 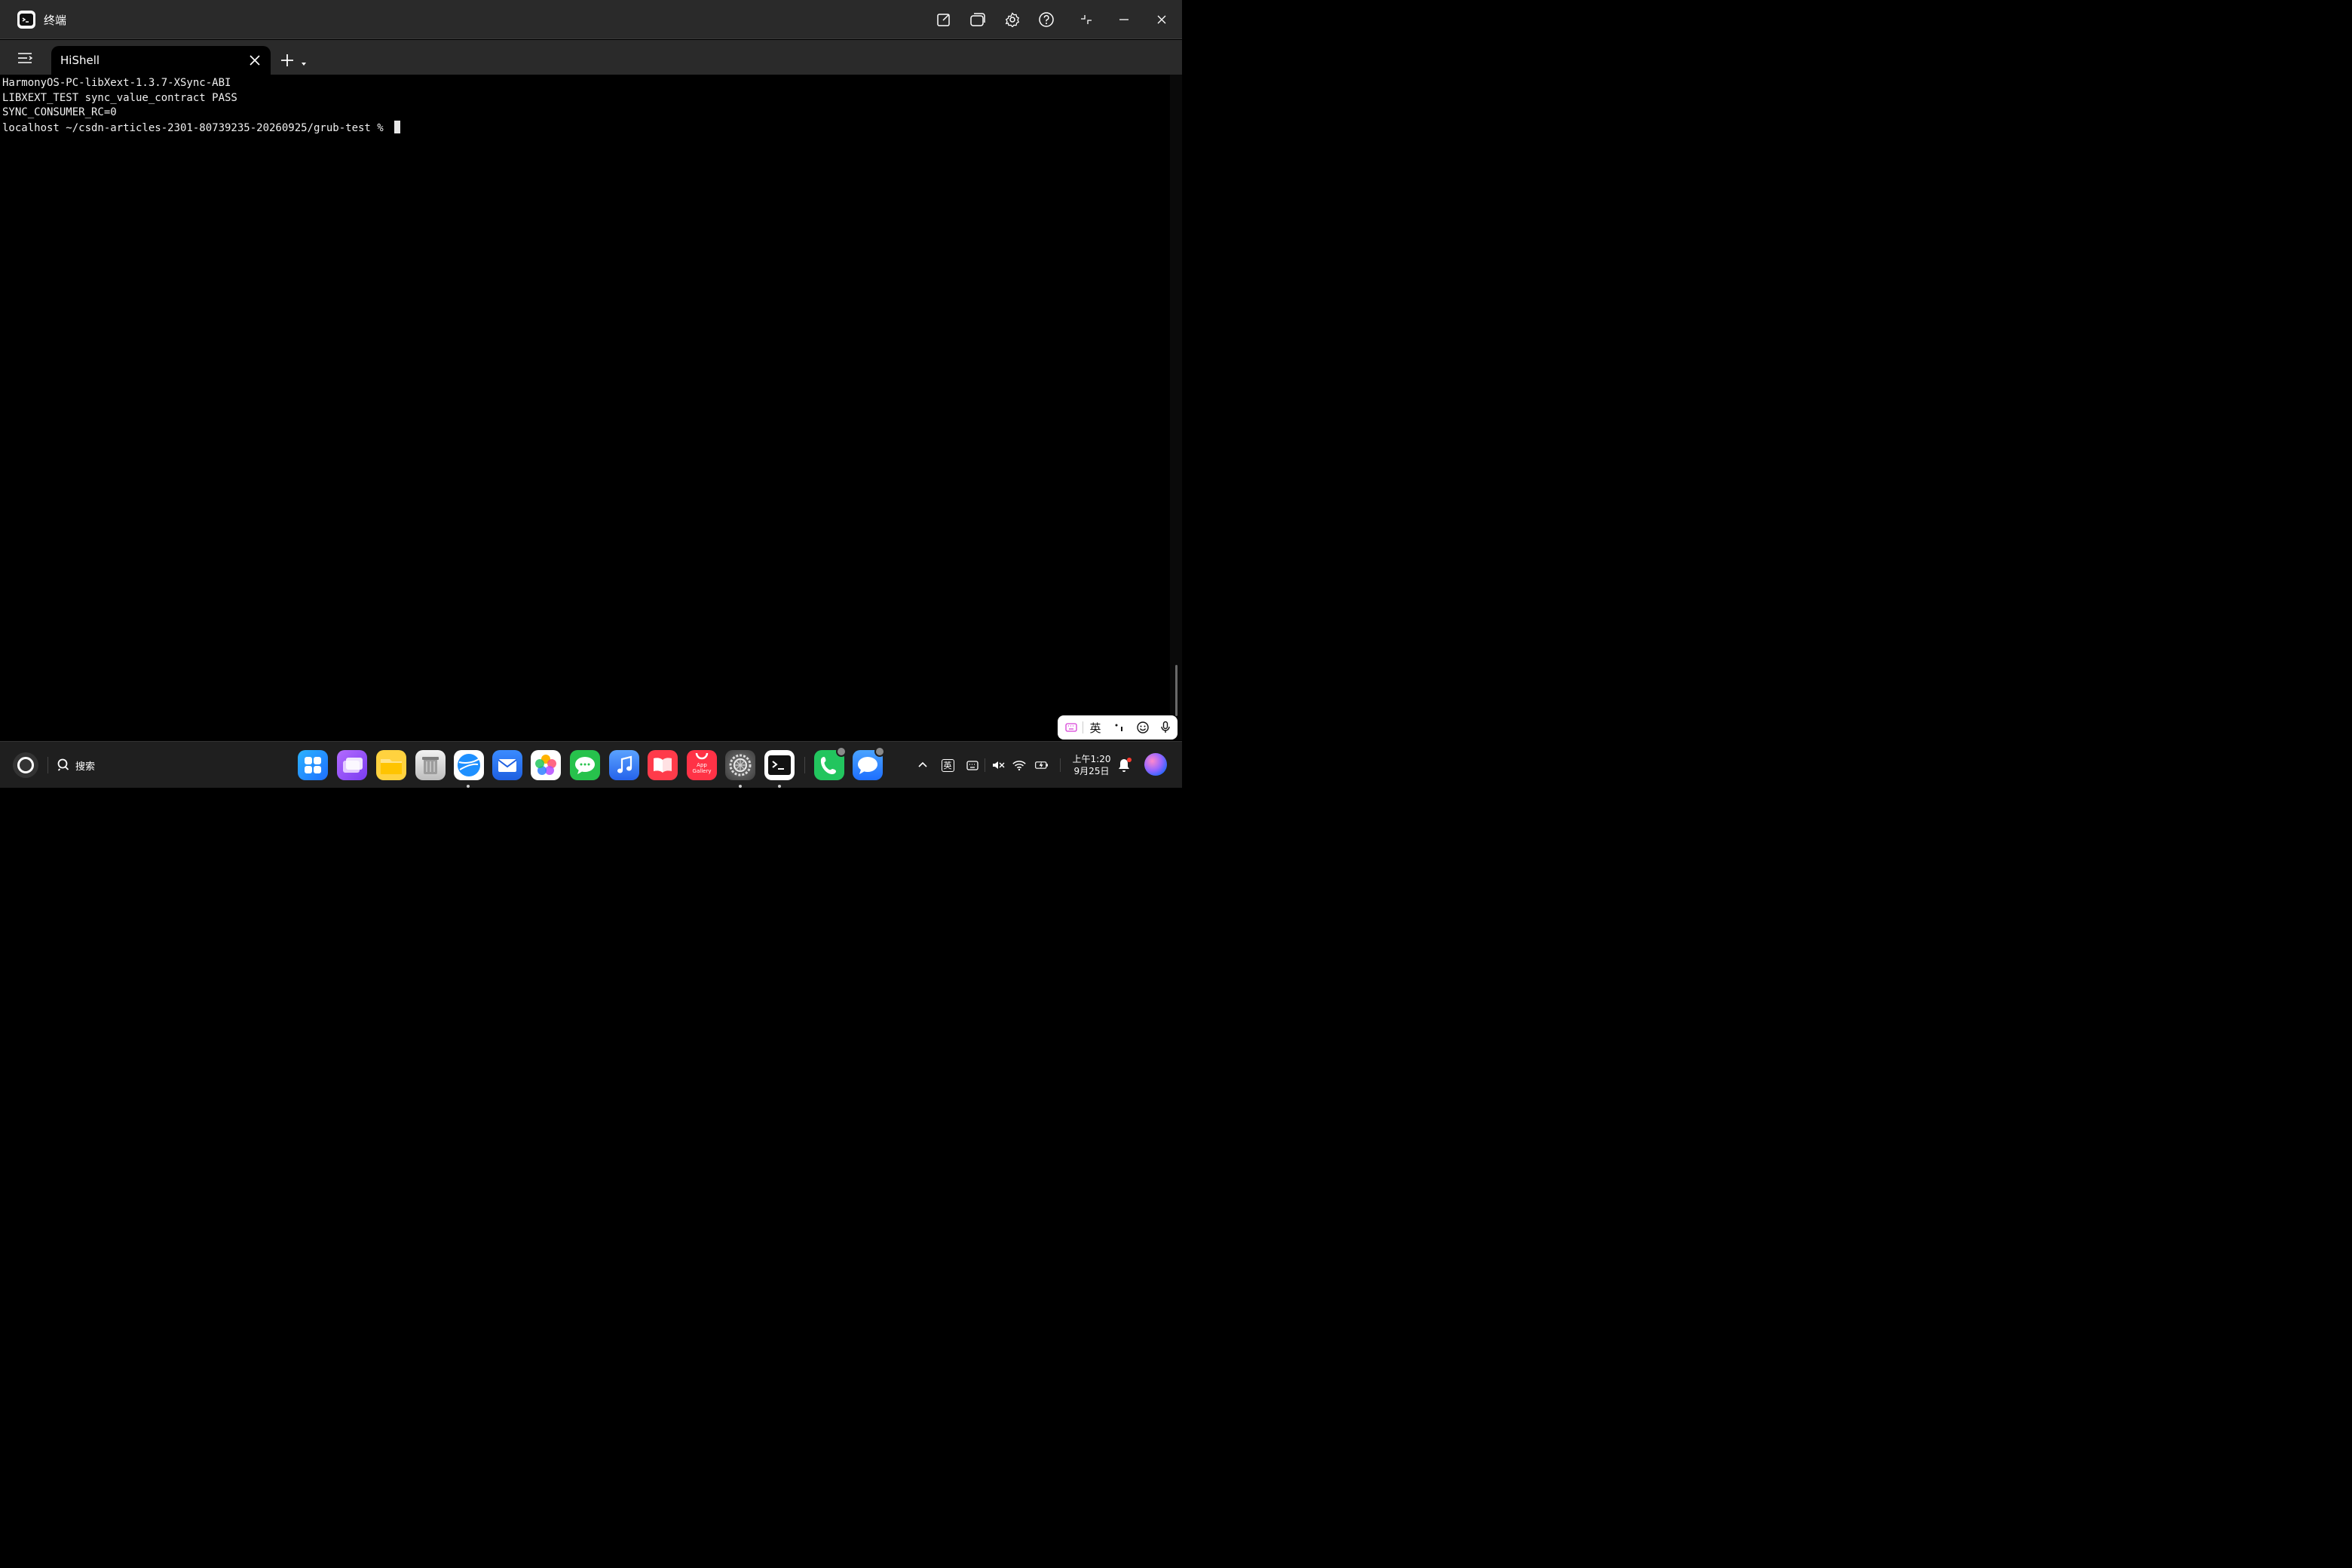 What do you see at coordinates (313, 765) in the screenshot?
I see `app-center-icon` at bounding box center [313, 765].